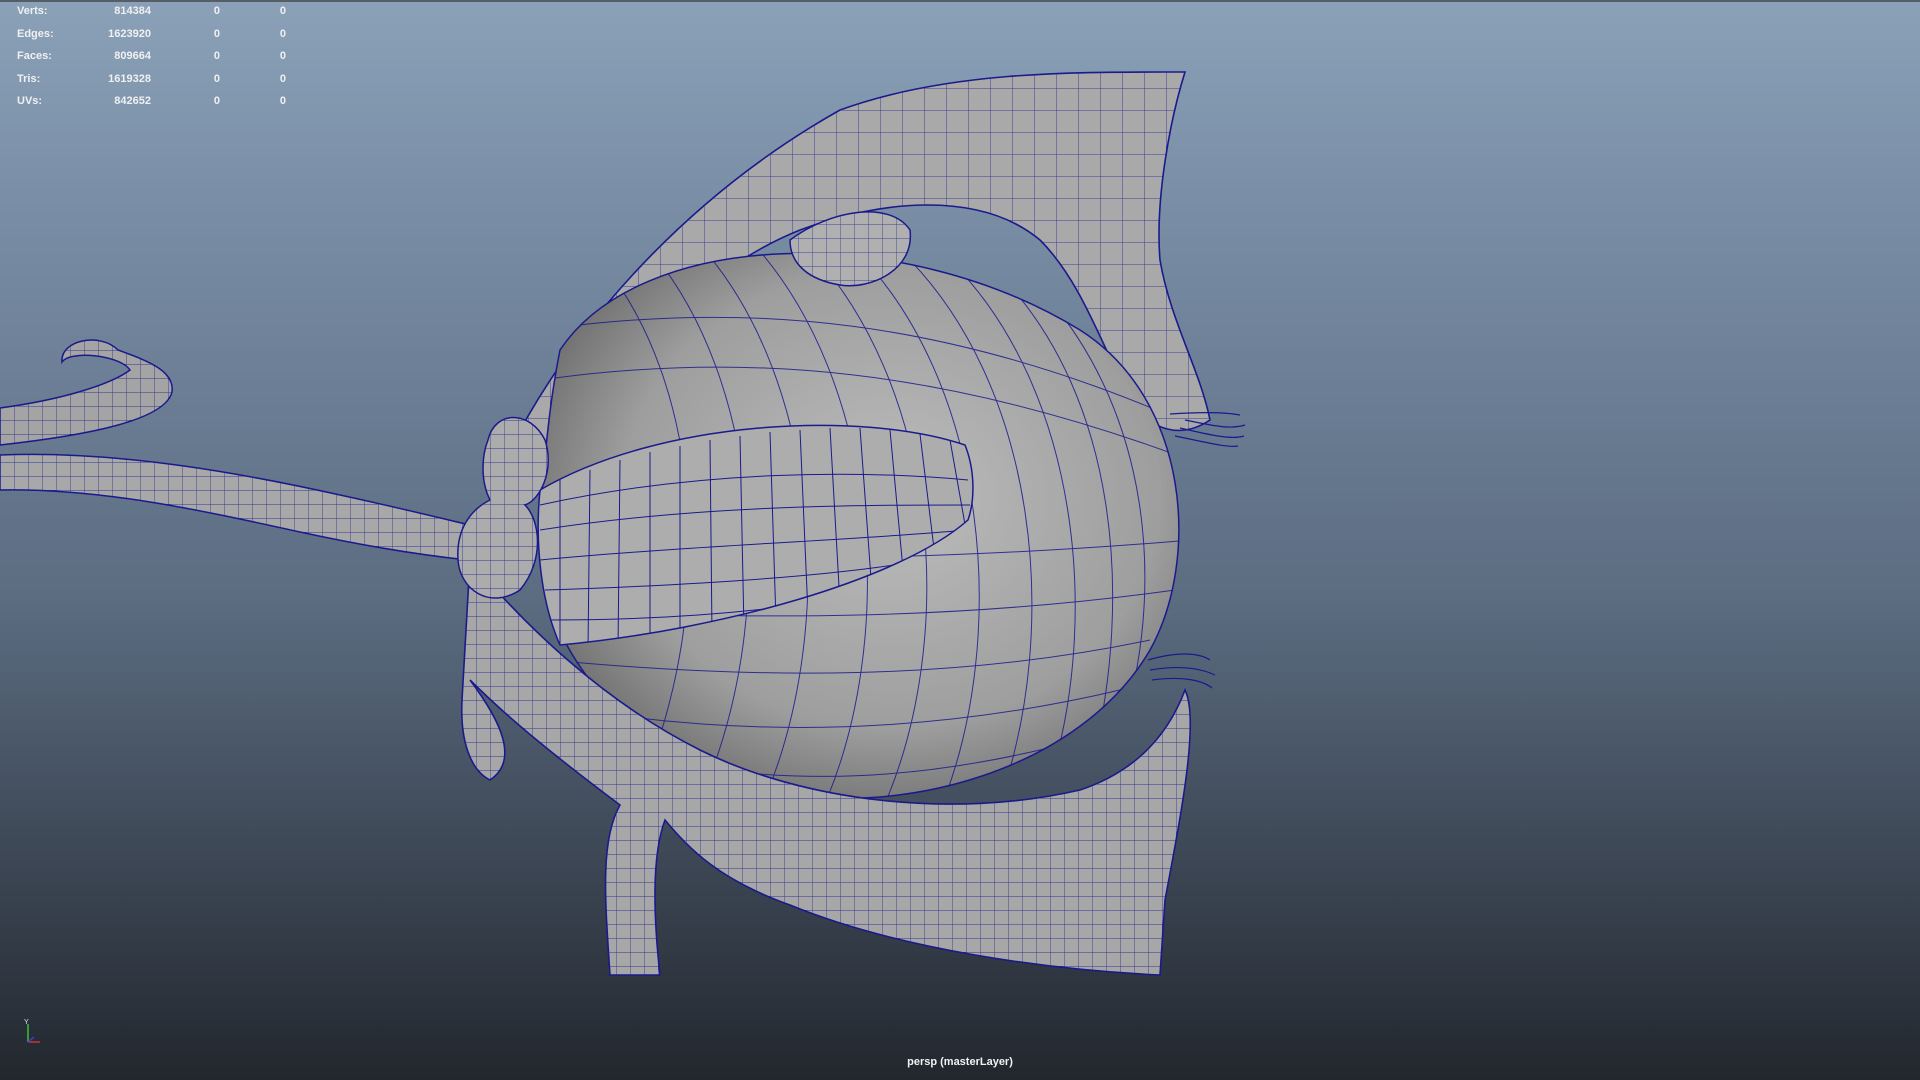 The image size is (1920, 1080). What do you see at coordinates (129, 78) in the screenshot?
I see `hud-value: 1619328` at bounding box center [129, 78].